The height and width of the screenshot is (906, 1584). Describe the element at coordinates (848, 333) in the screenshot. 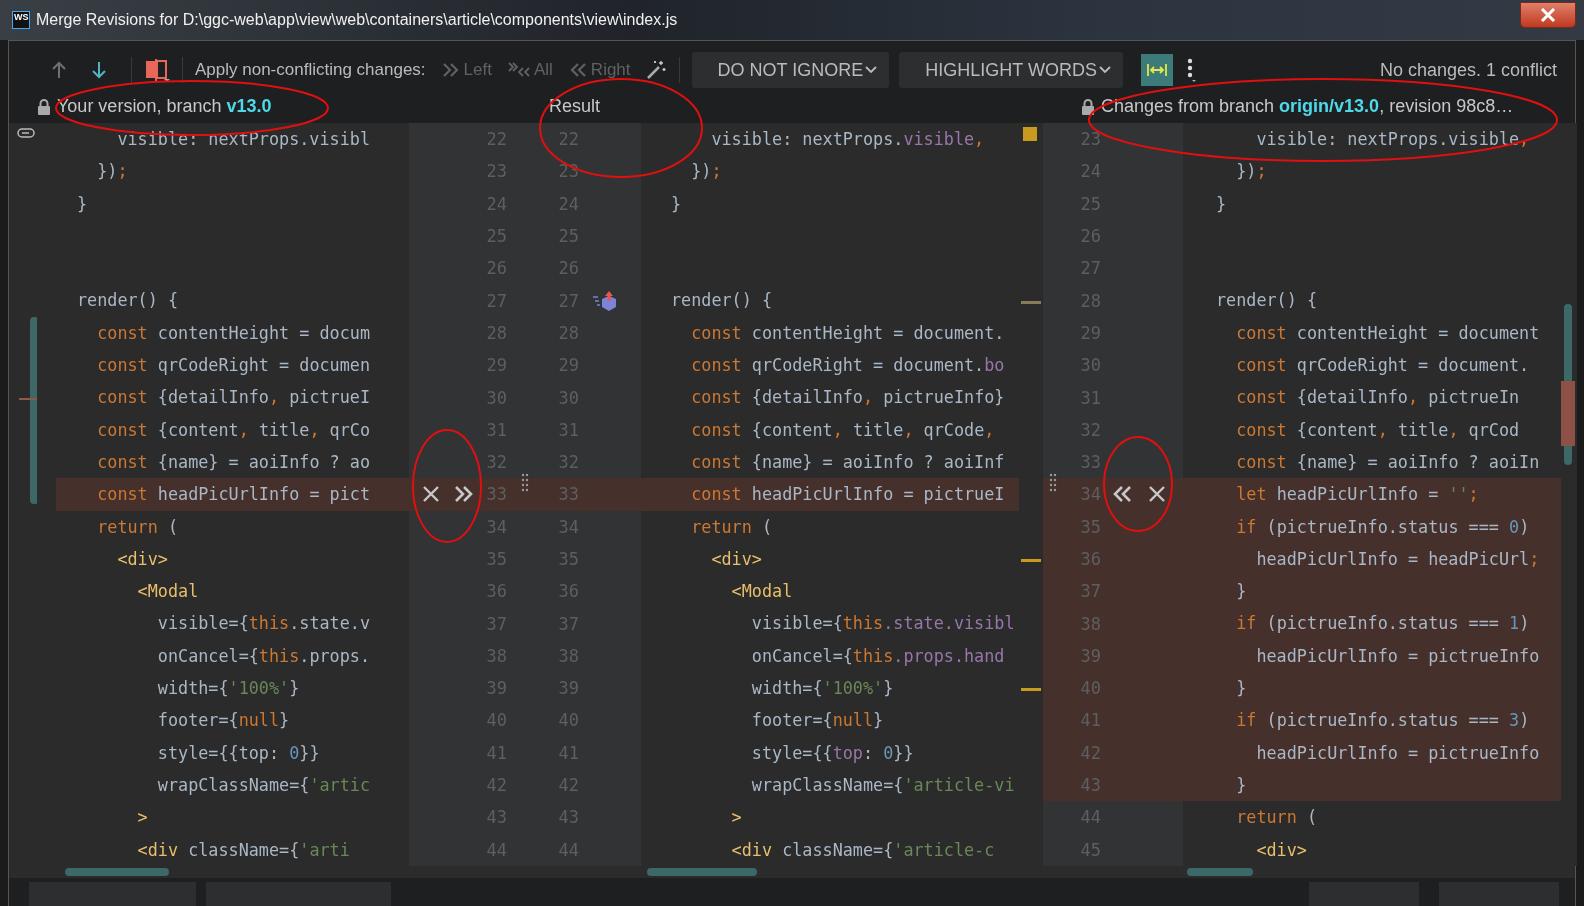

I see `code-line: const contentHeight = document.` at that location.